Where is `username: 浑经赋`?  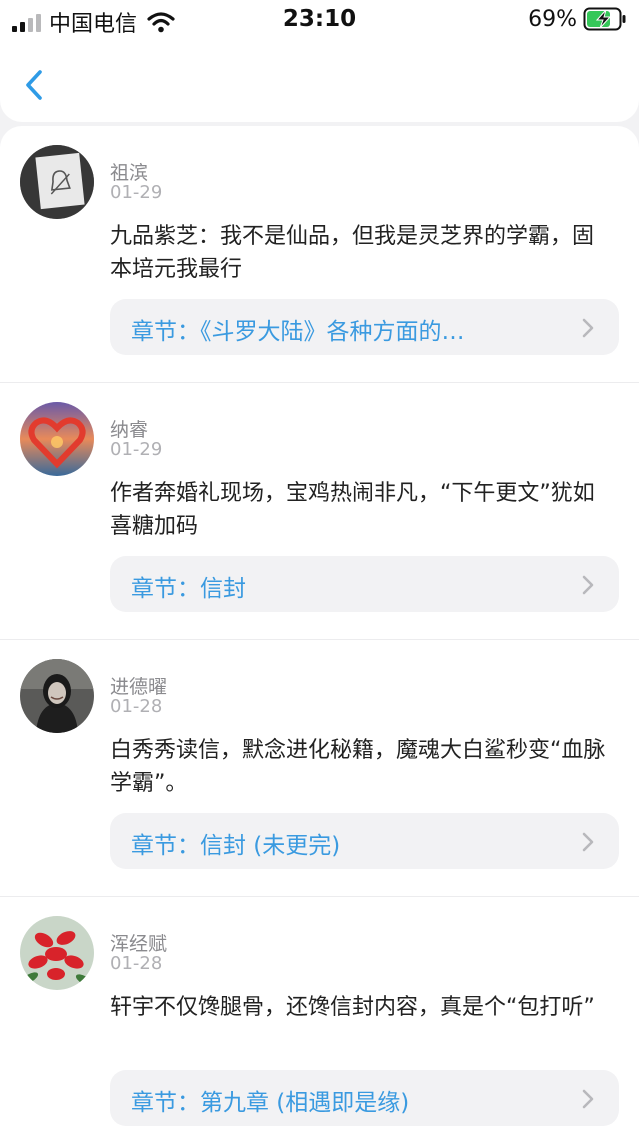 username: 浑经赋 is located at coordinates (139, 944).